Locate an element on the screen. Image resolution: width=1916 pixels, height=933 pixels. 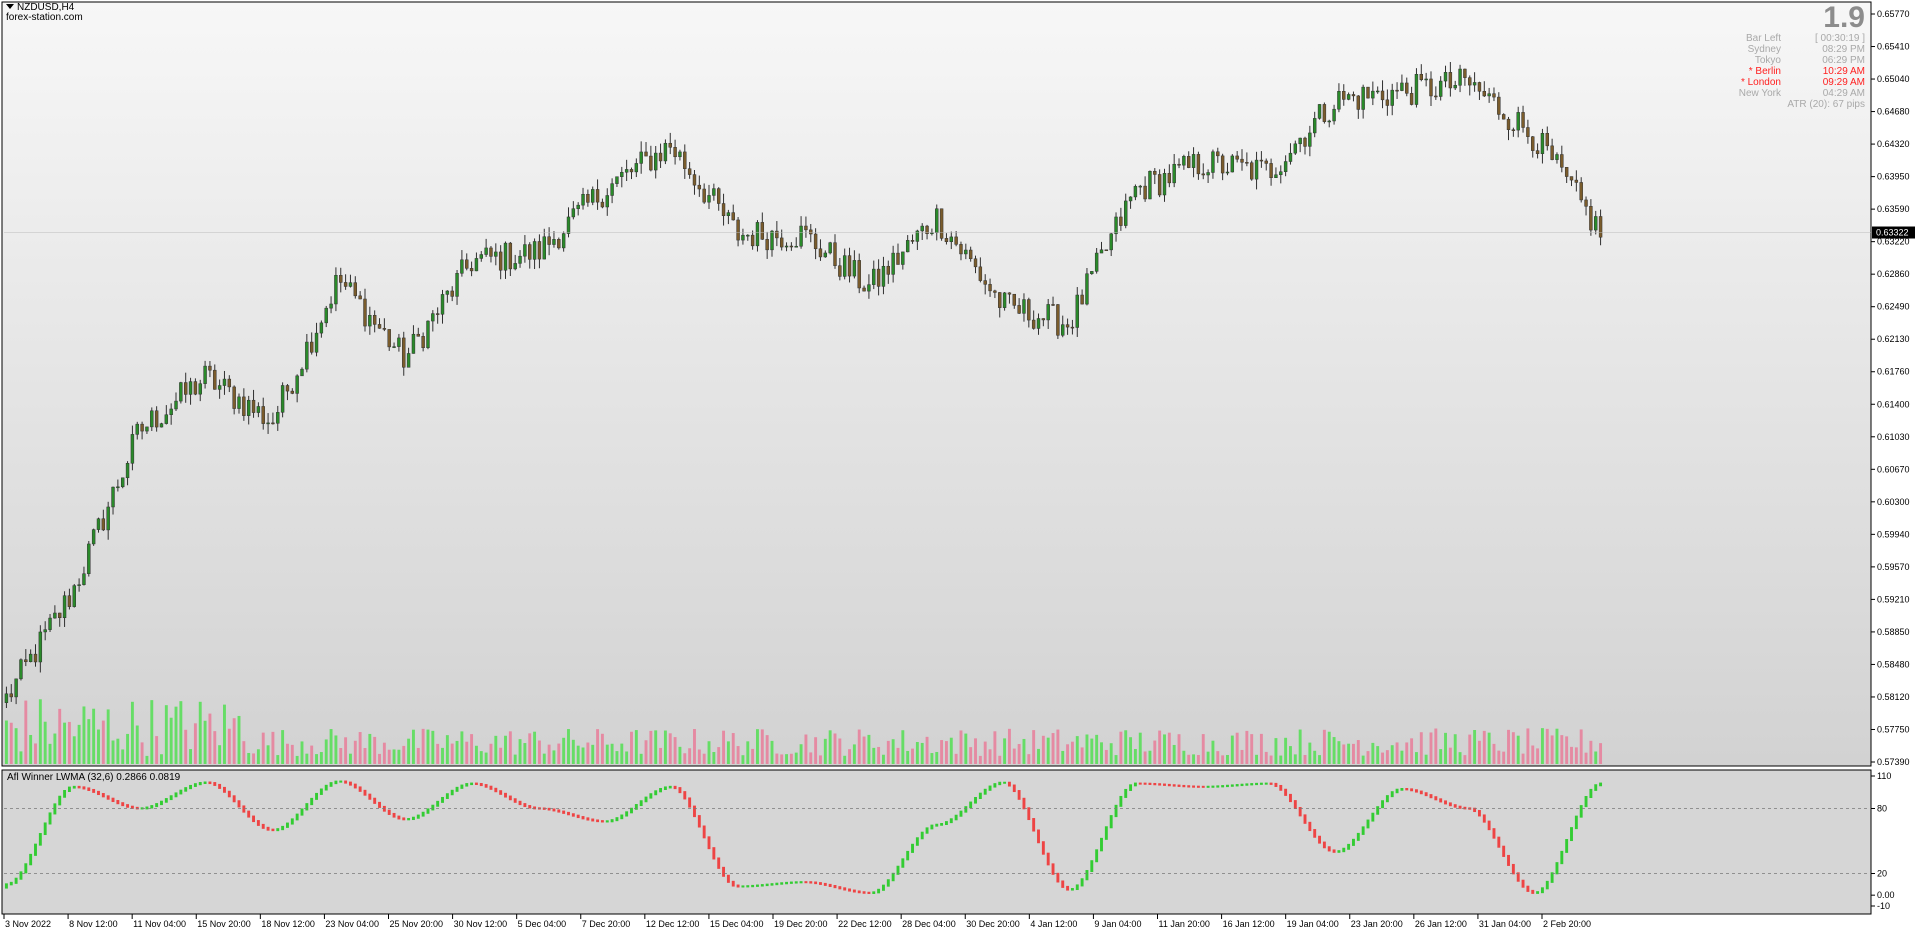
time-tick-label: 19 Dec 20:00 is located at coordinates (801, 924).